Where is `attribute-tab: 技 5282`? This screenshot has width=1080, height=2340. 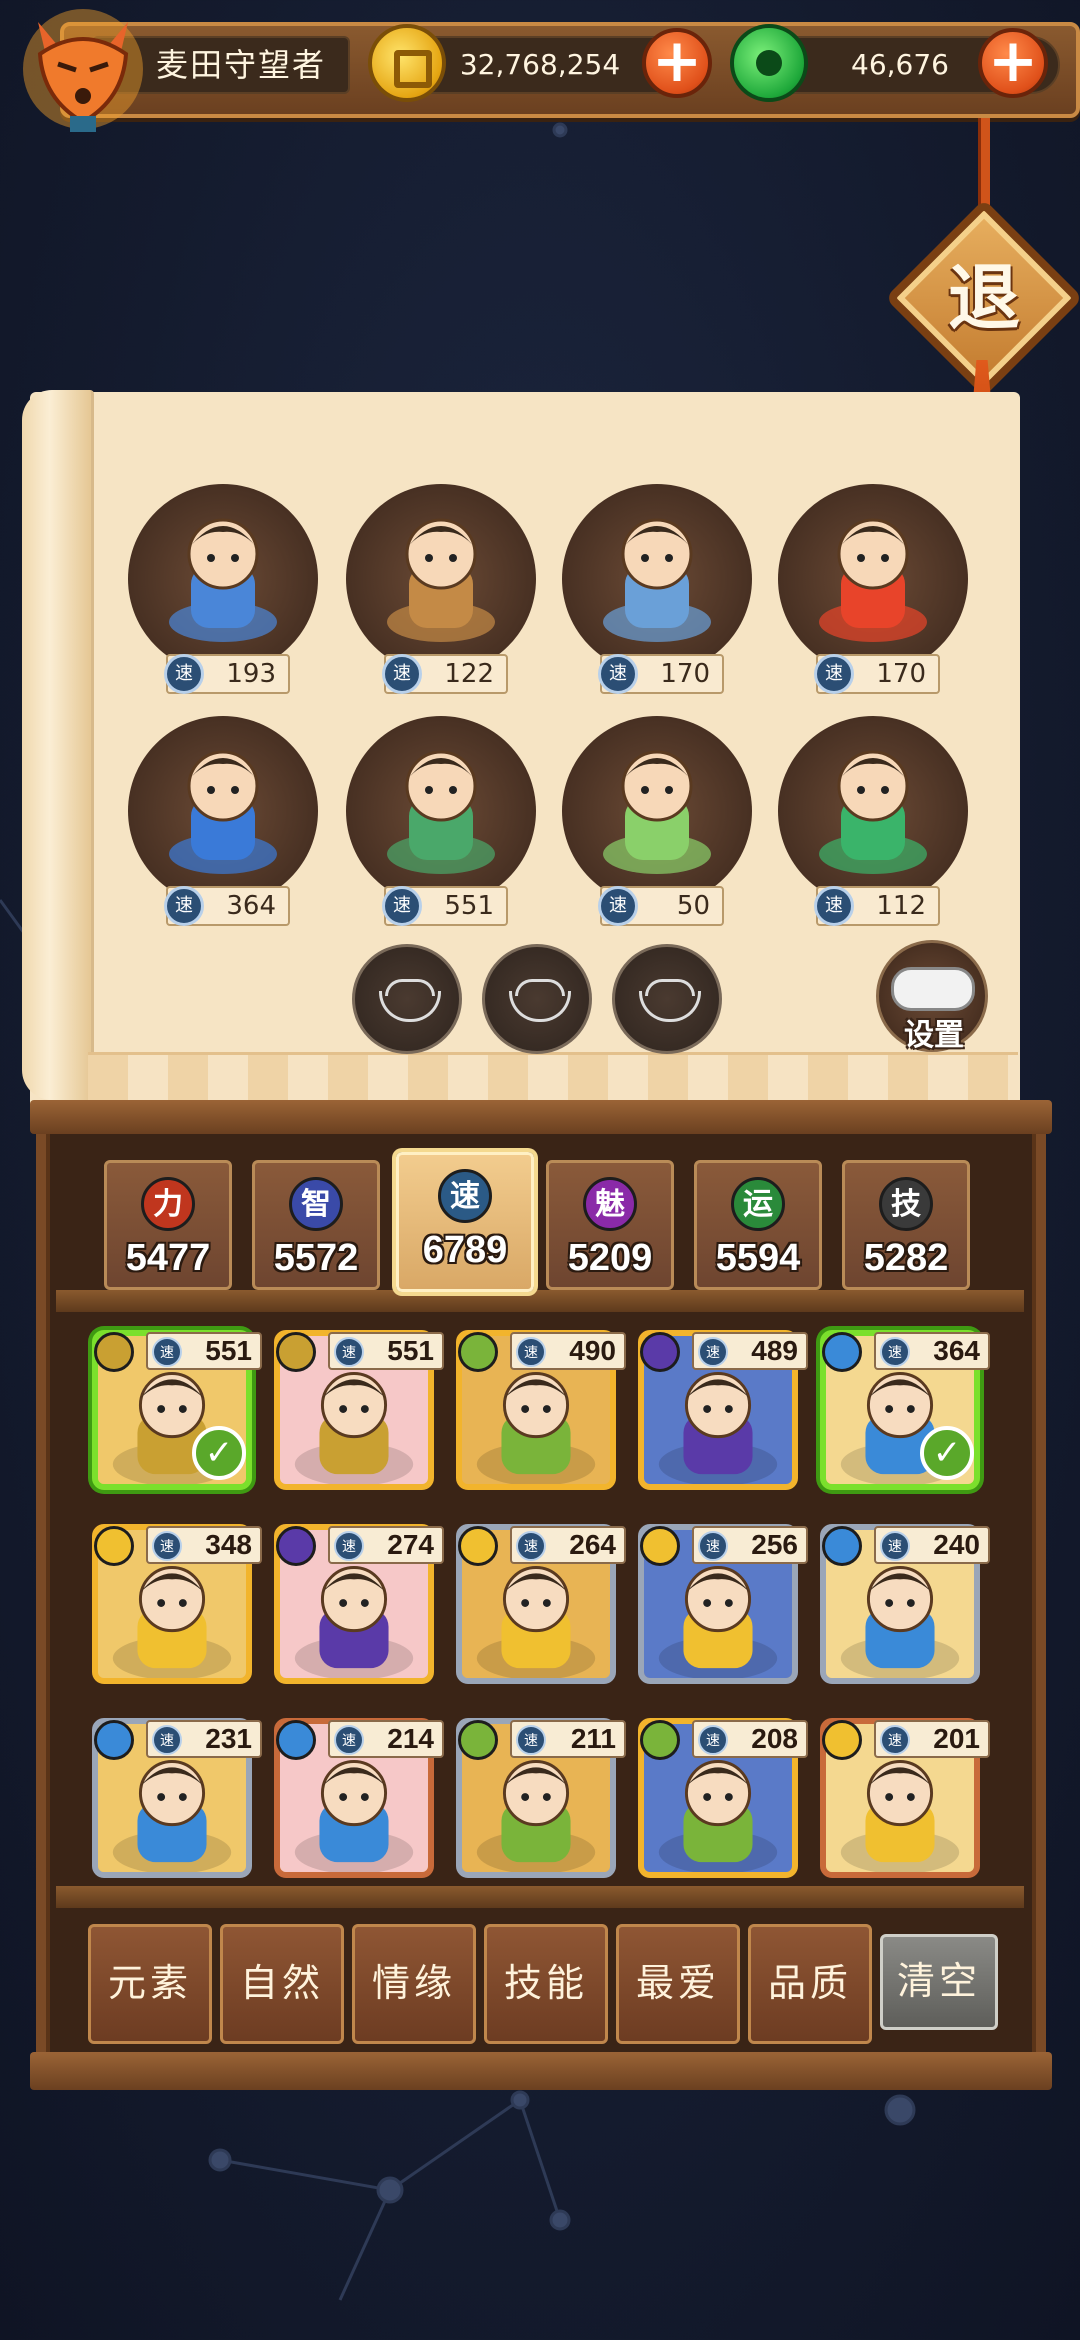
attribute-tab: 技 5282 is located at coordinates (906, 1225).